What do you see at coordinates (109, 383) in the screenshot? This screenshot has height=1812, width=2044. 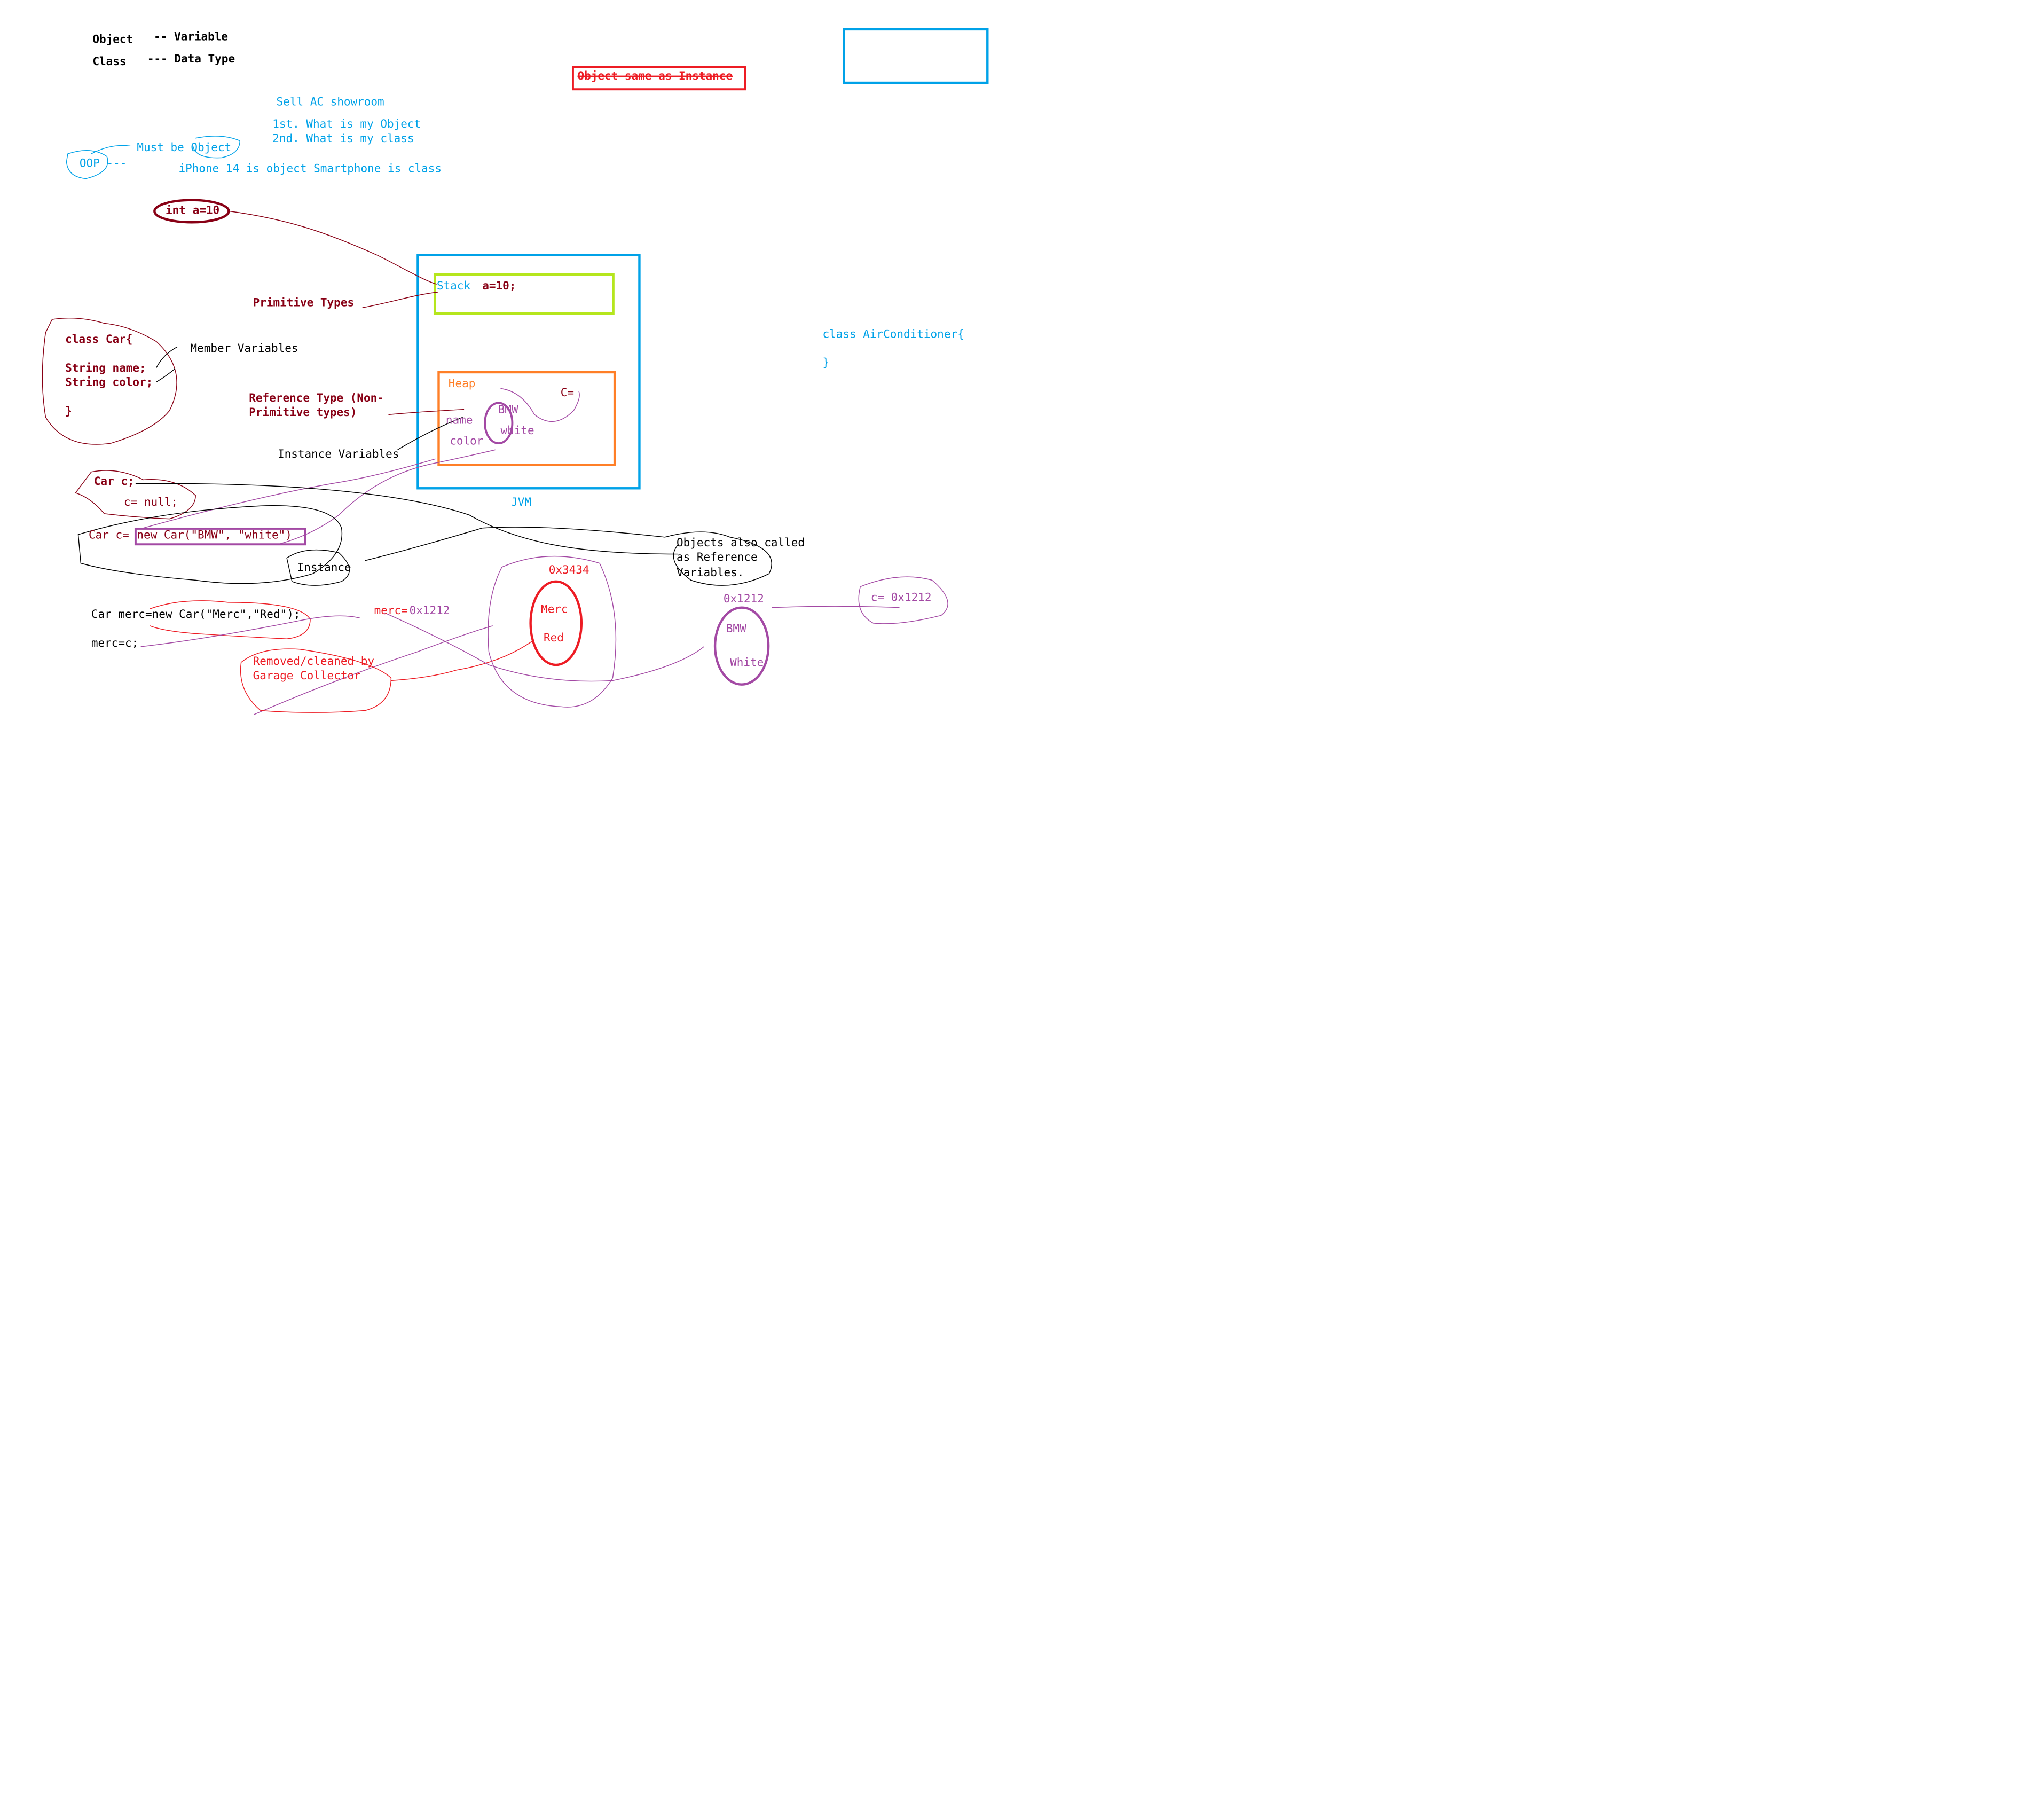 I see `class-car-line3: String color;` at bounding box center [109, 383].